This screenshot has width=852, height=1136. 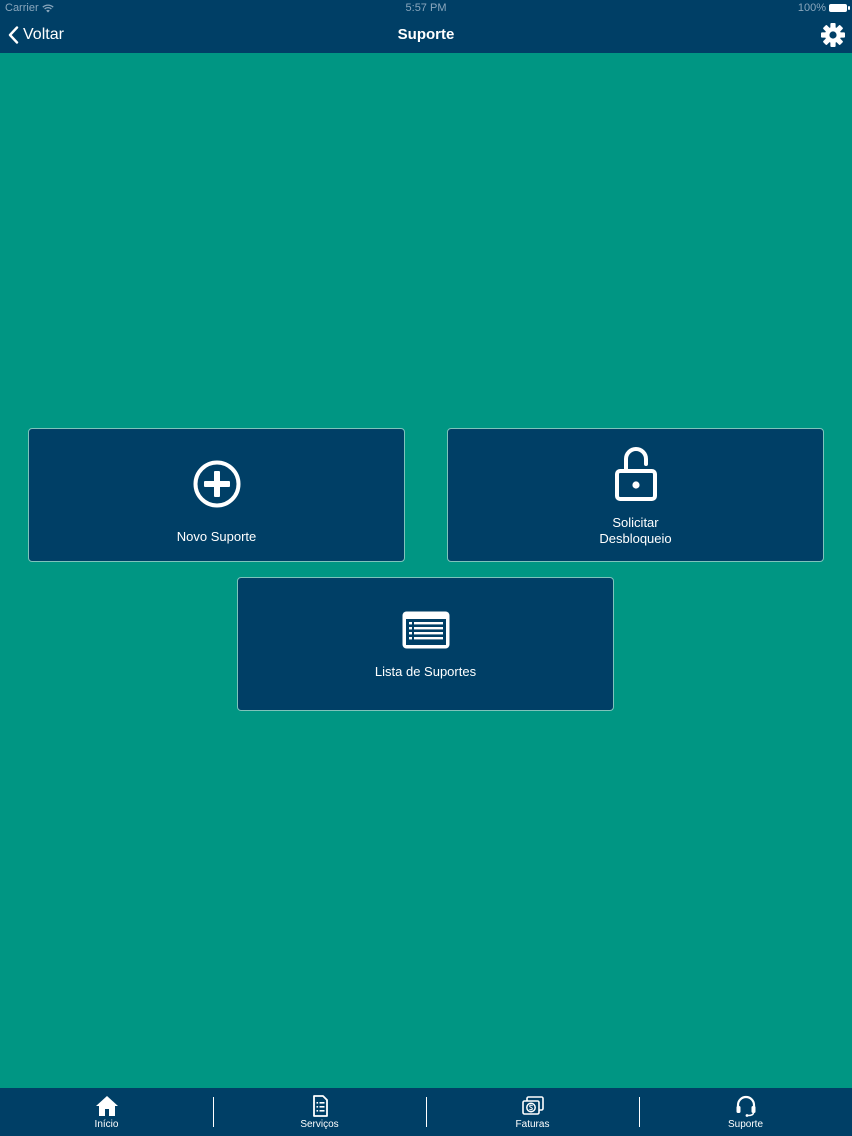 I want to click on page-title: Suporte, so click(x=426, y=34).